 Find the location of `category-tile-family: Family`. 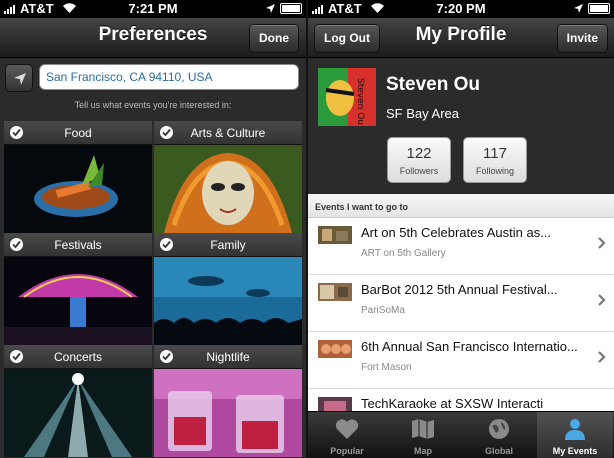

category-tile-family: Family is located at coordinates (228, 289).